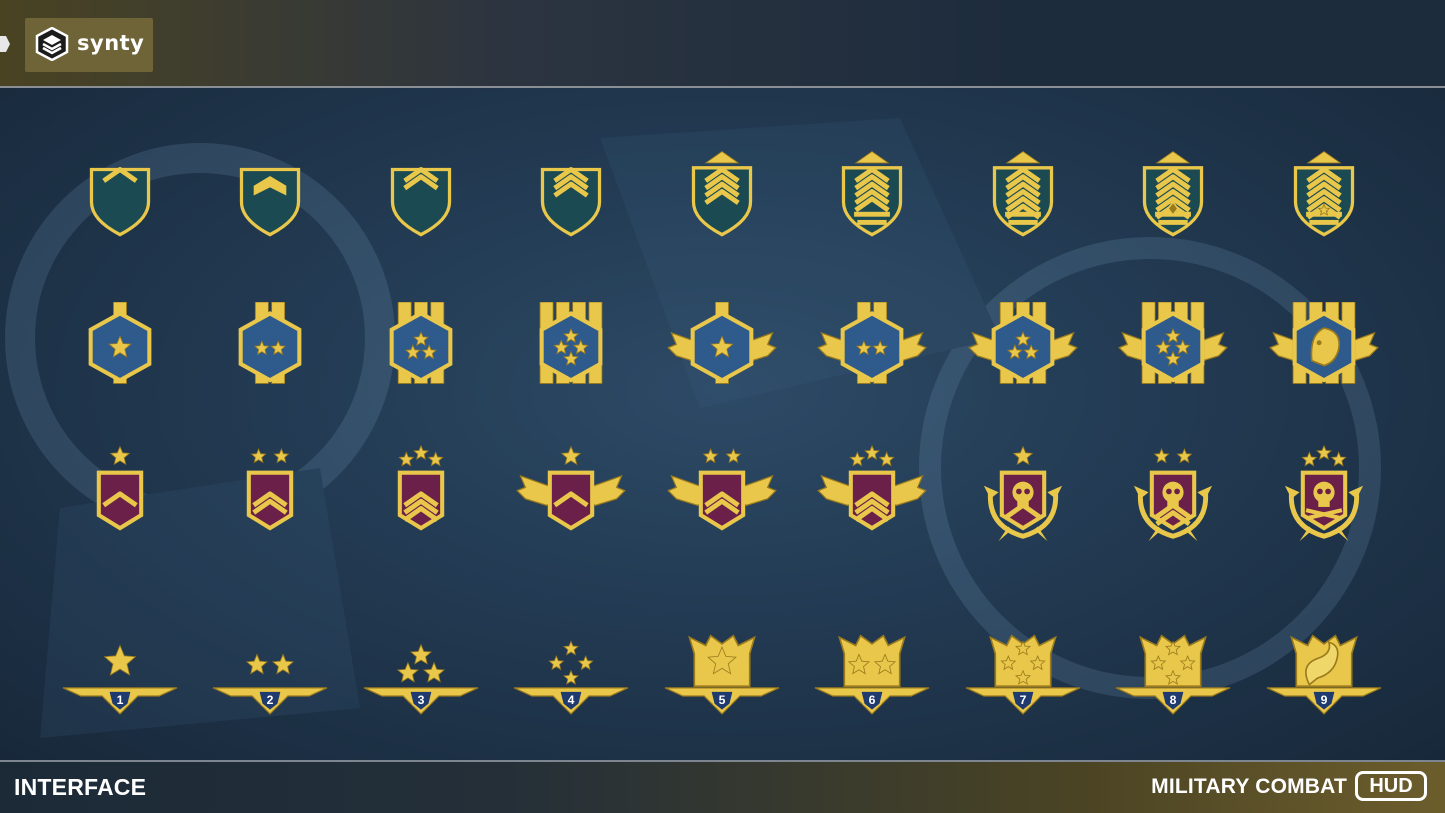 This screenshot has width=1445, height=813. What do you see at coordinates (120, 663) in the screenshot?
I see `wing-1-icon: 1` at bounding box center [120, 663].